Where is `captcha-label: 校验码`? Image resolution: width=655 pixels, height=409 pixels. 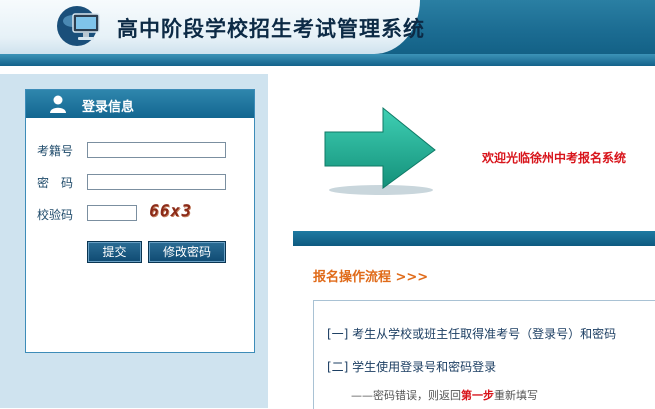
captcha-label: 校验码 is located at coordinates (55, 215).